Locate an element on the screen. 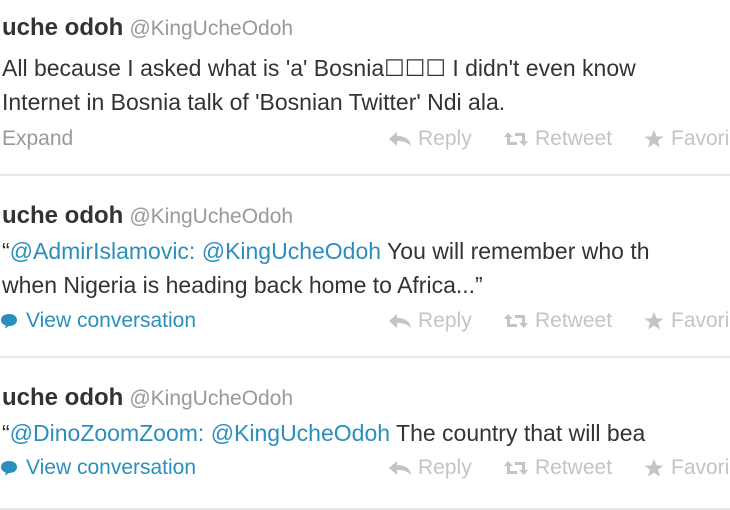  mention-link: @AdmirIslamovic: is located at coordinates (103, 251).